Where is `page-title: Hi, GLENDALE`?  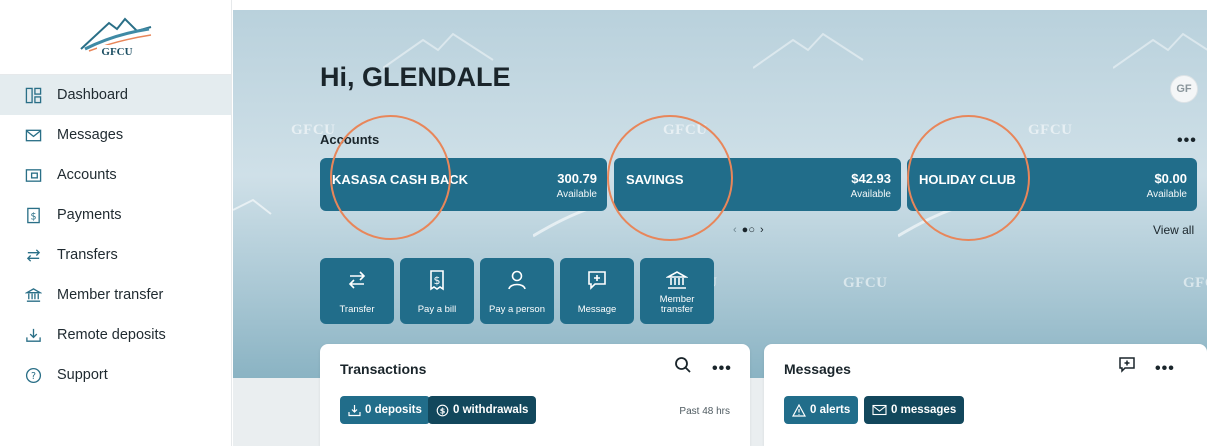 page-title: Hi, GLENDALE is located at coordinates (415, 77).